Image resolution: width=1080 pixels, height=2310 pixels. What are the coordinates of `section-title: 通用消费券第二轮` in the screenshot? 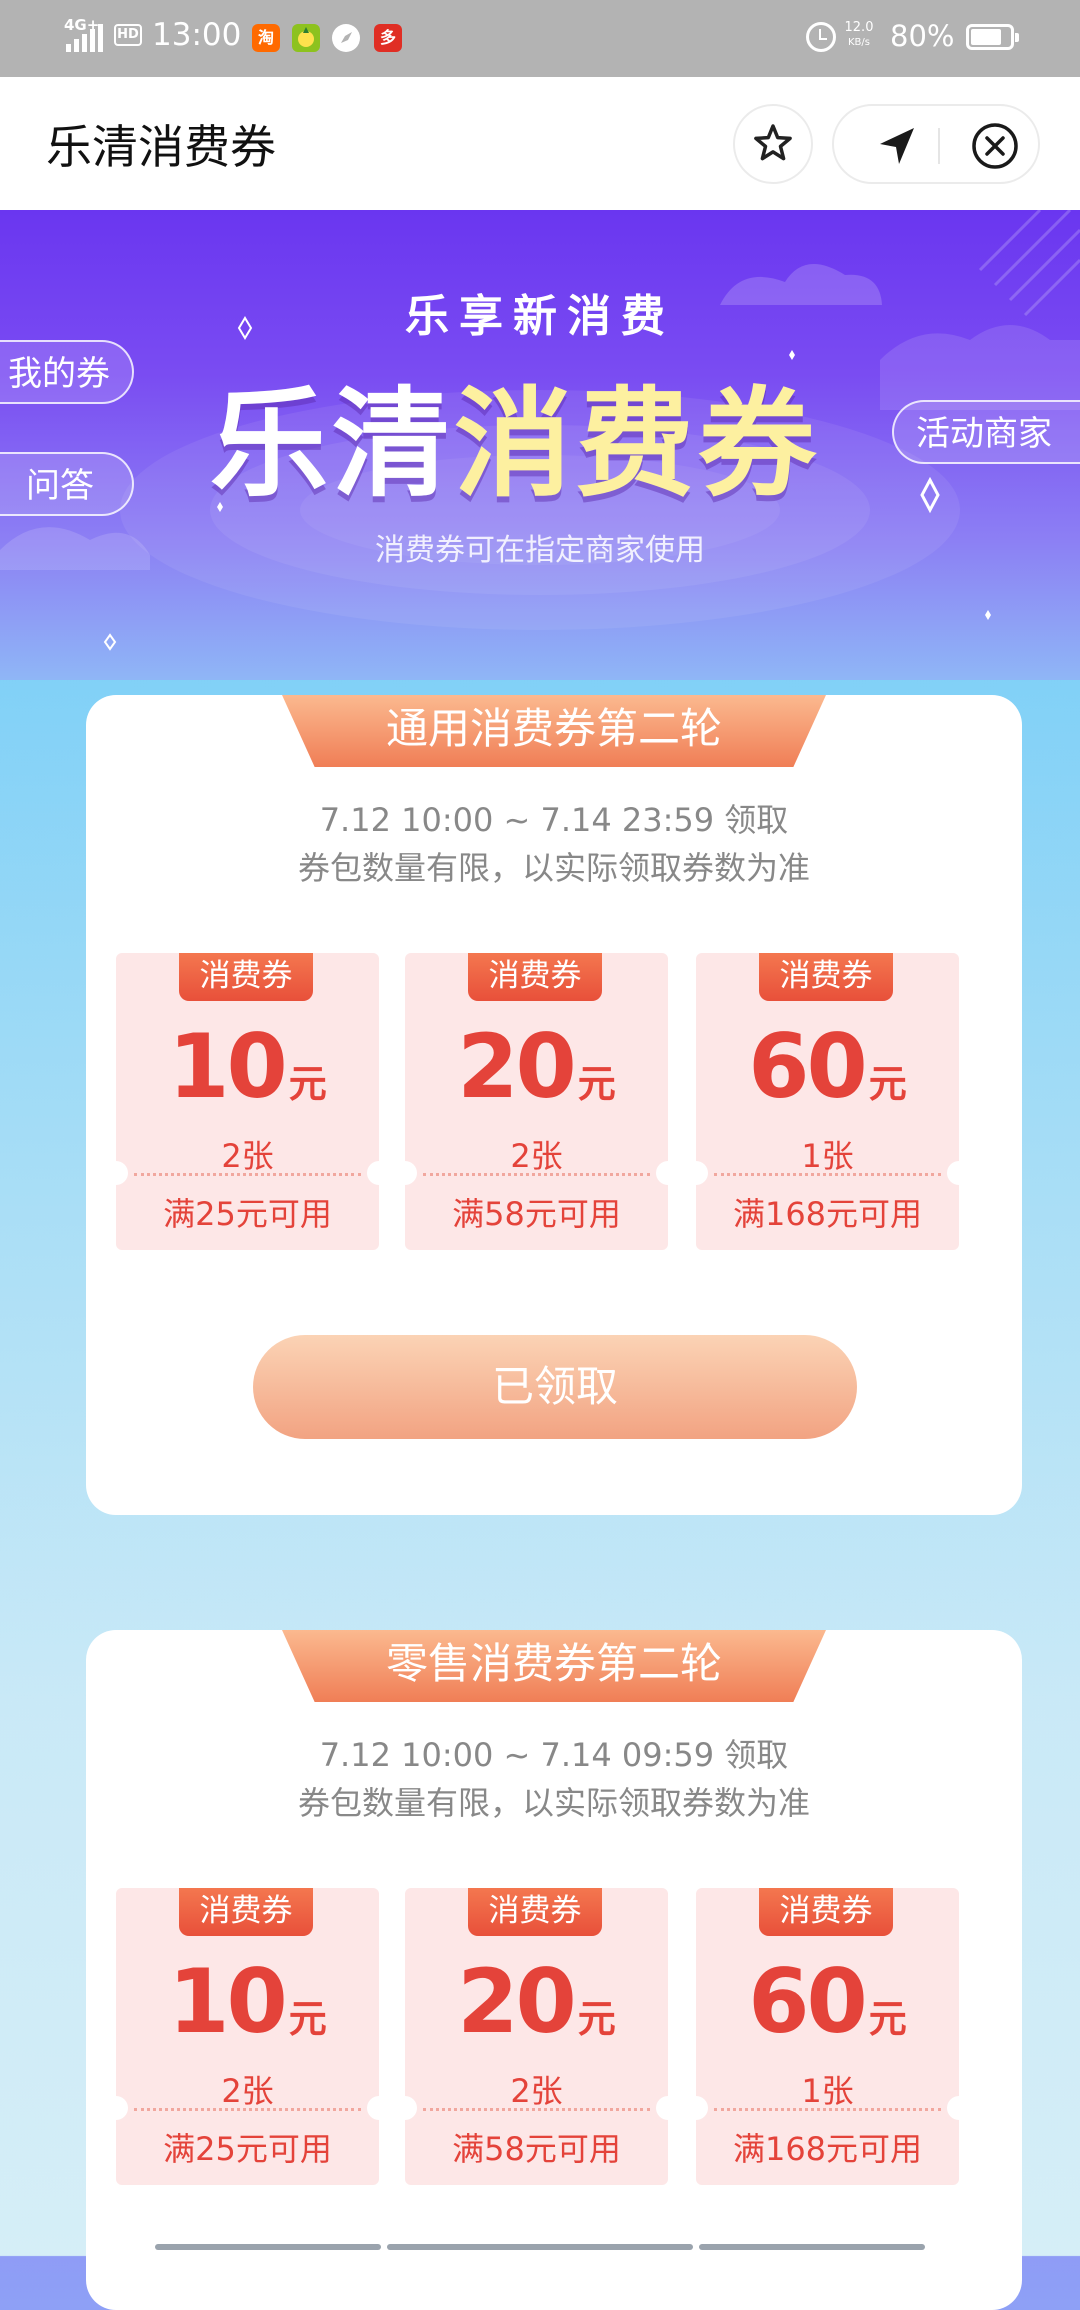 It's located at (553, 728).